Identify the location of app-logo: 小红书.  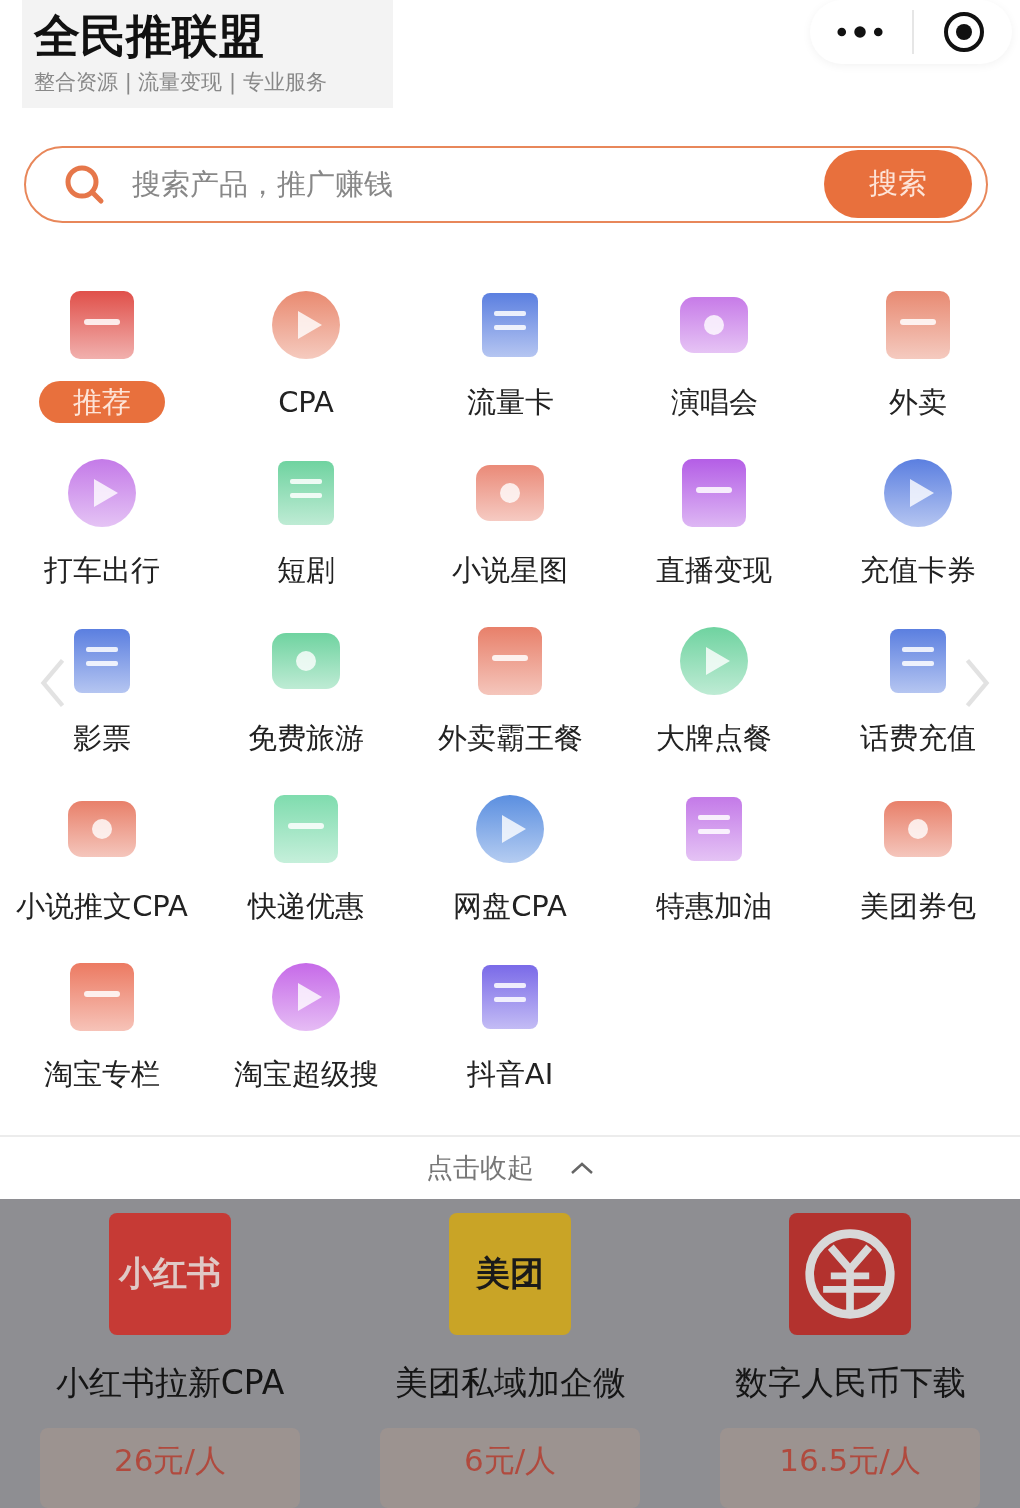
(170, 1274).